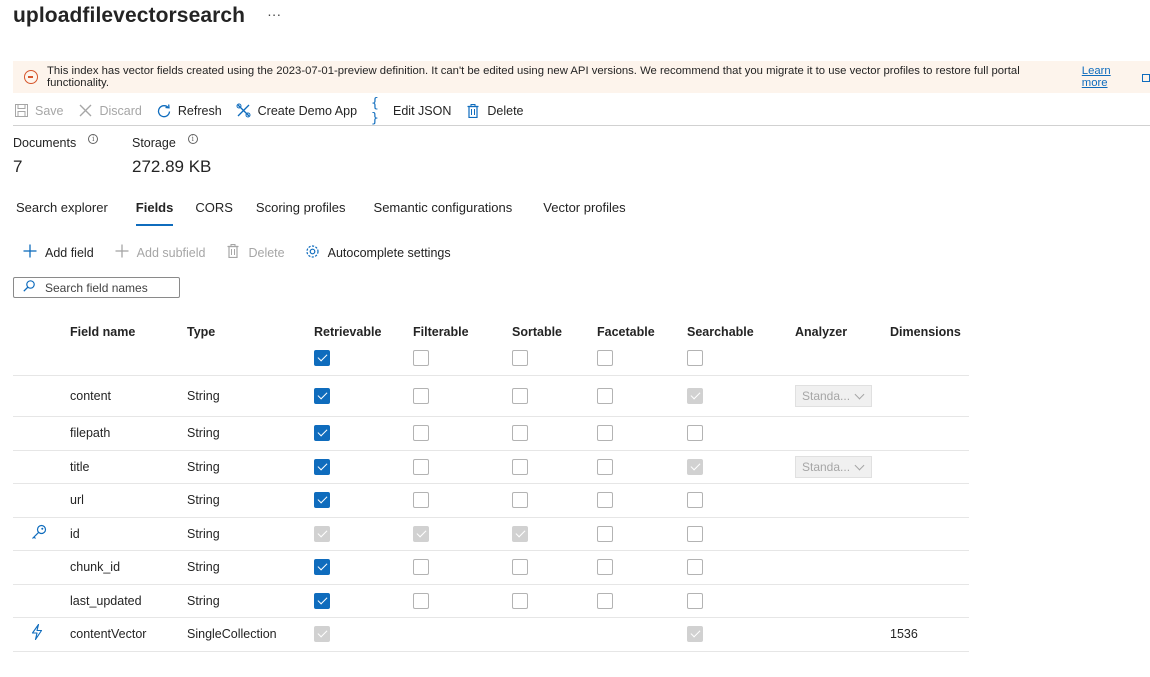  I want to click on column-header-searchable: Searchable, so click(720, 332).